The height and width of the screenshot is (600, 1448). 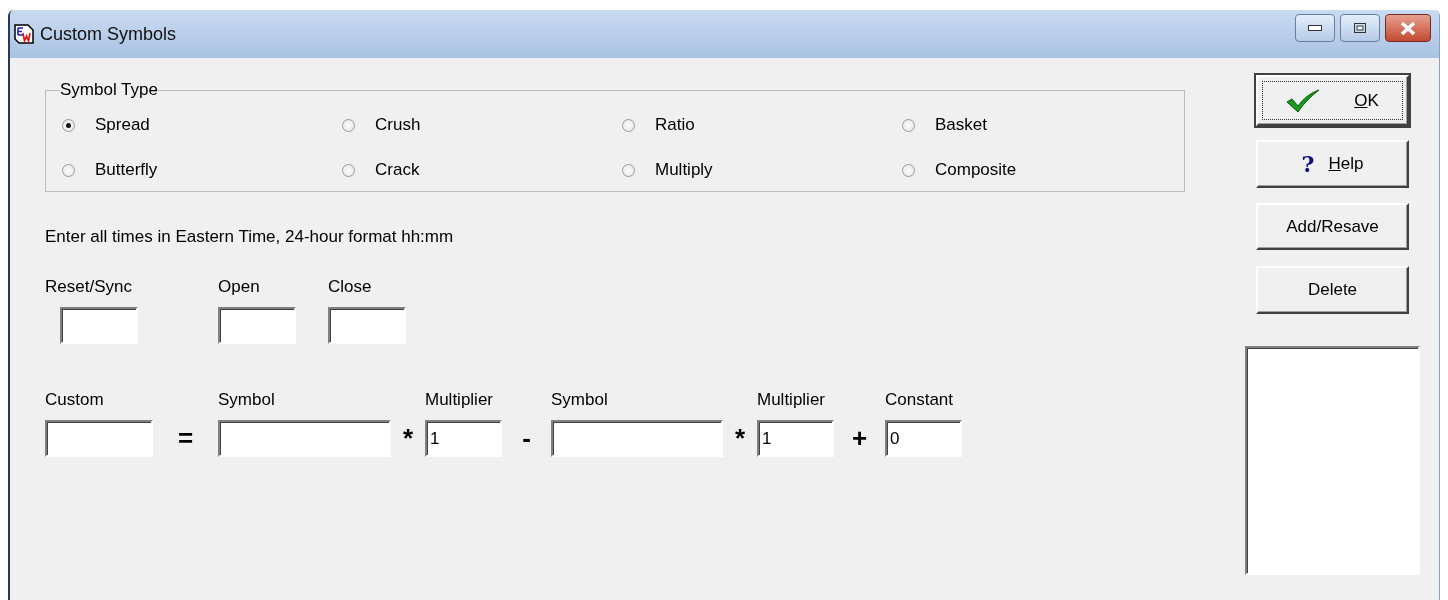 I want to click on checkmark-icon, so click(x=1303, y=100).